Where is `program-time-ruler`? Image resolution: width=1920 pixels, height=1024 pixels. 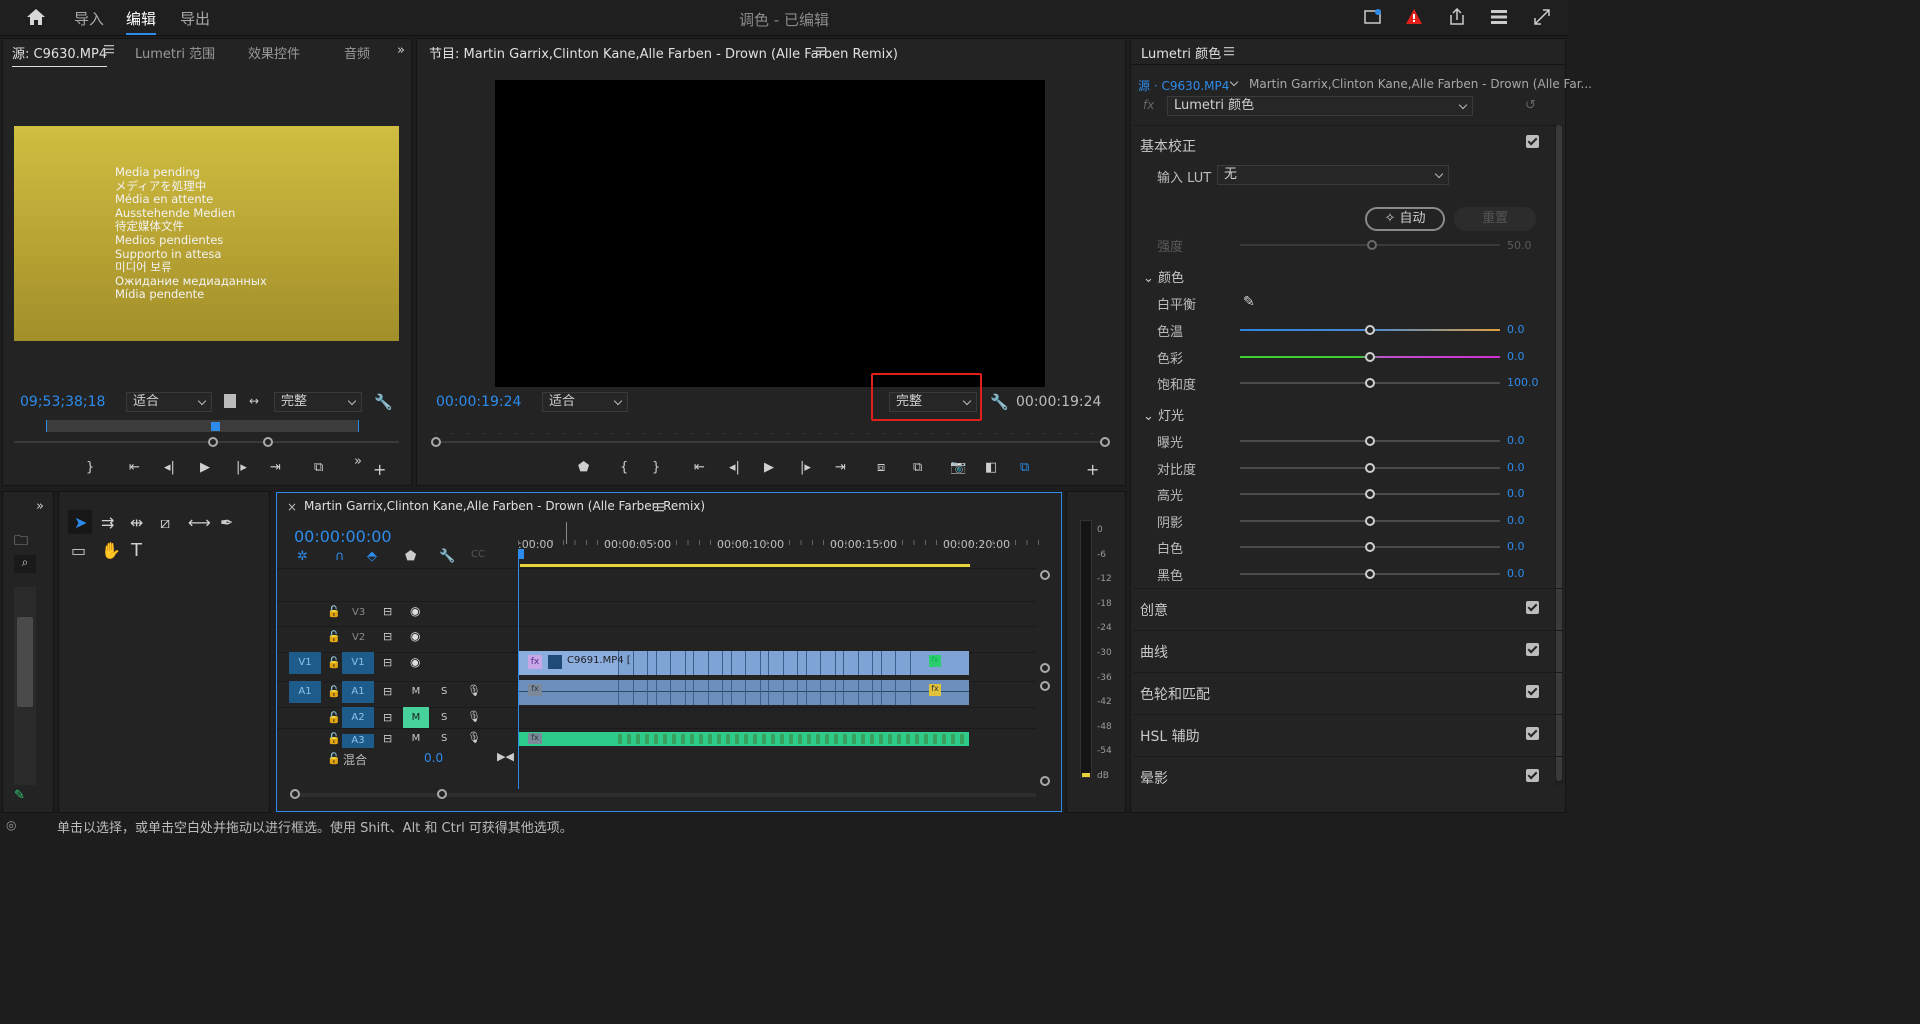 program-time-ruler is located at coordinates (770, 432).